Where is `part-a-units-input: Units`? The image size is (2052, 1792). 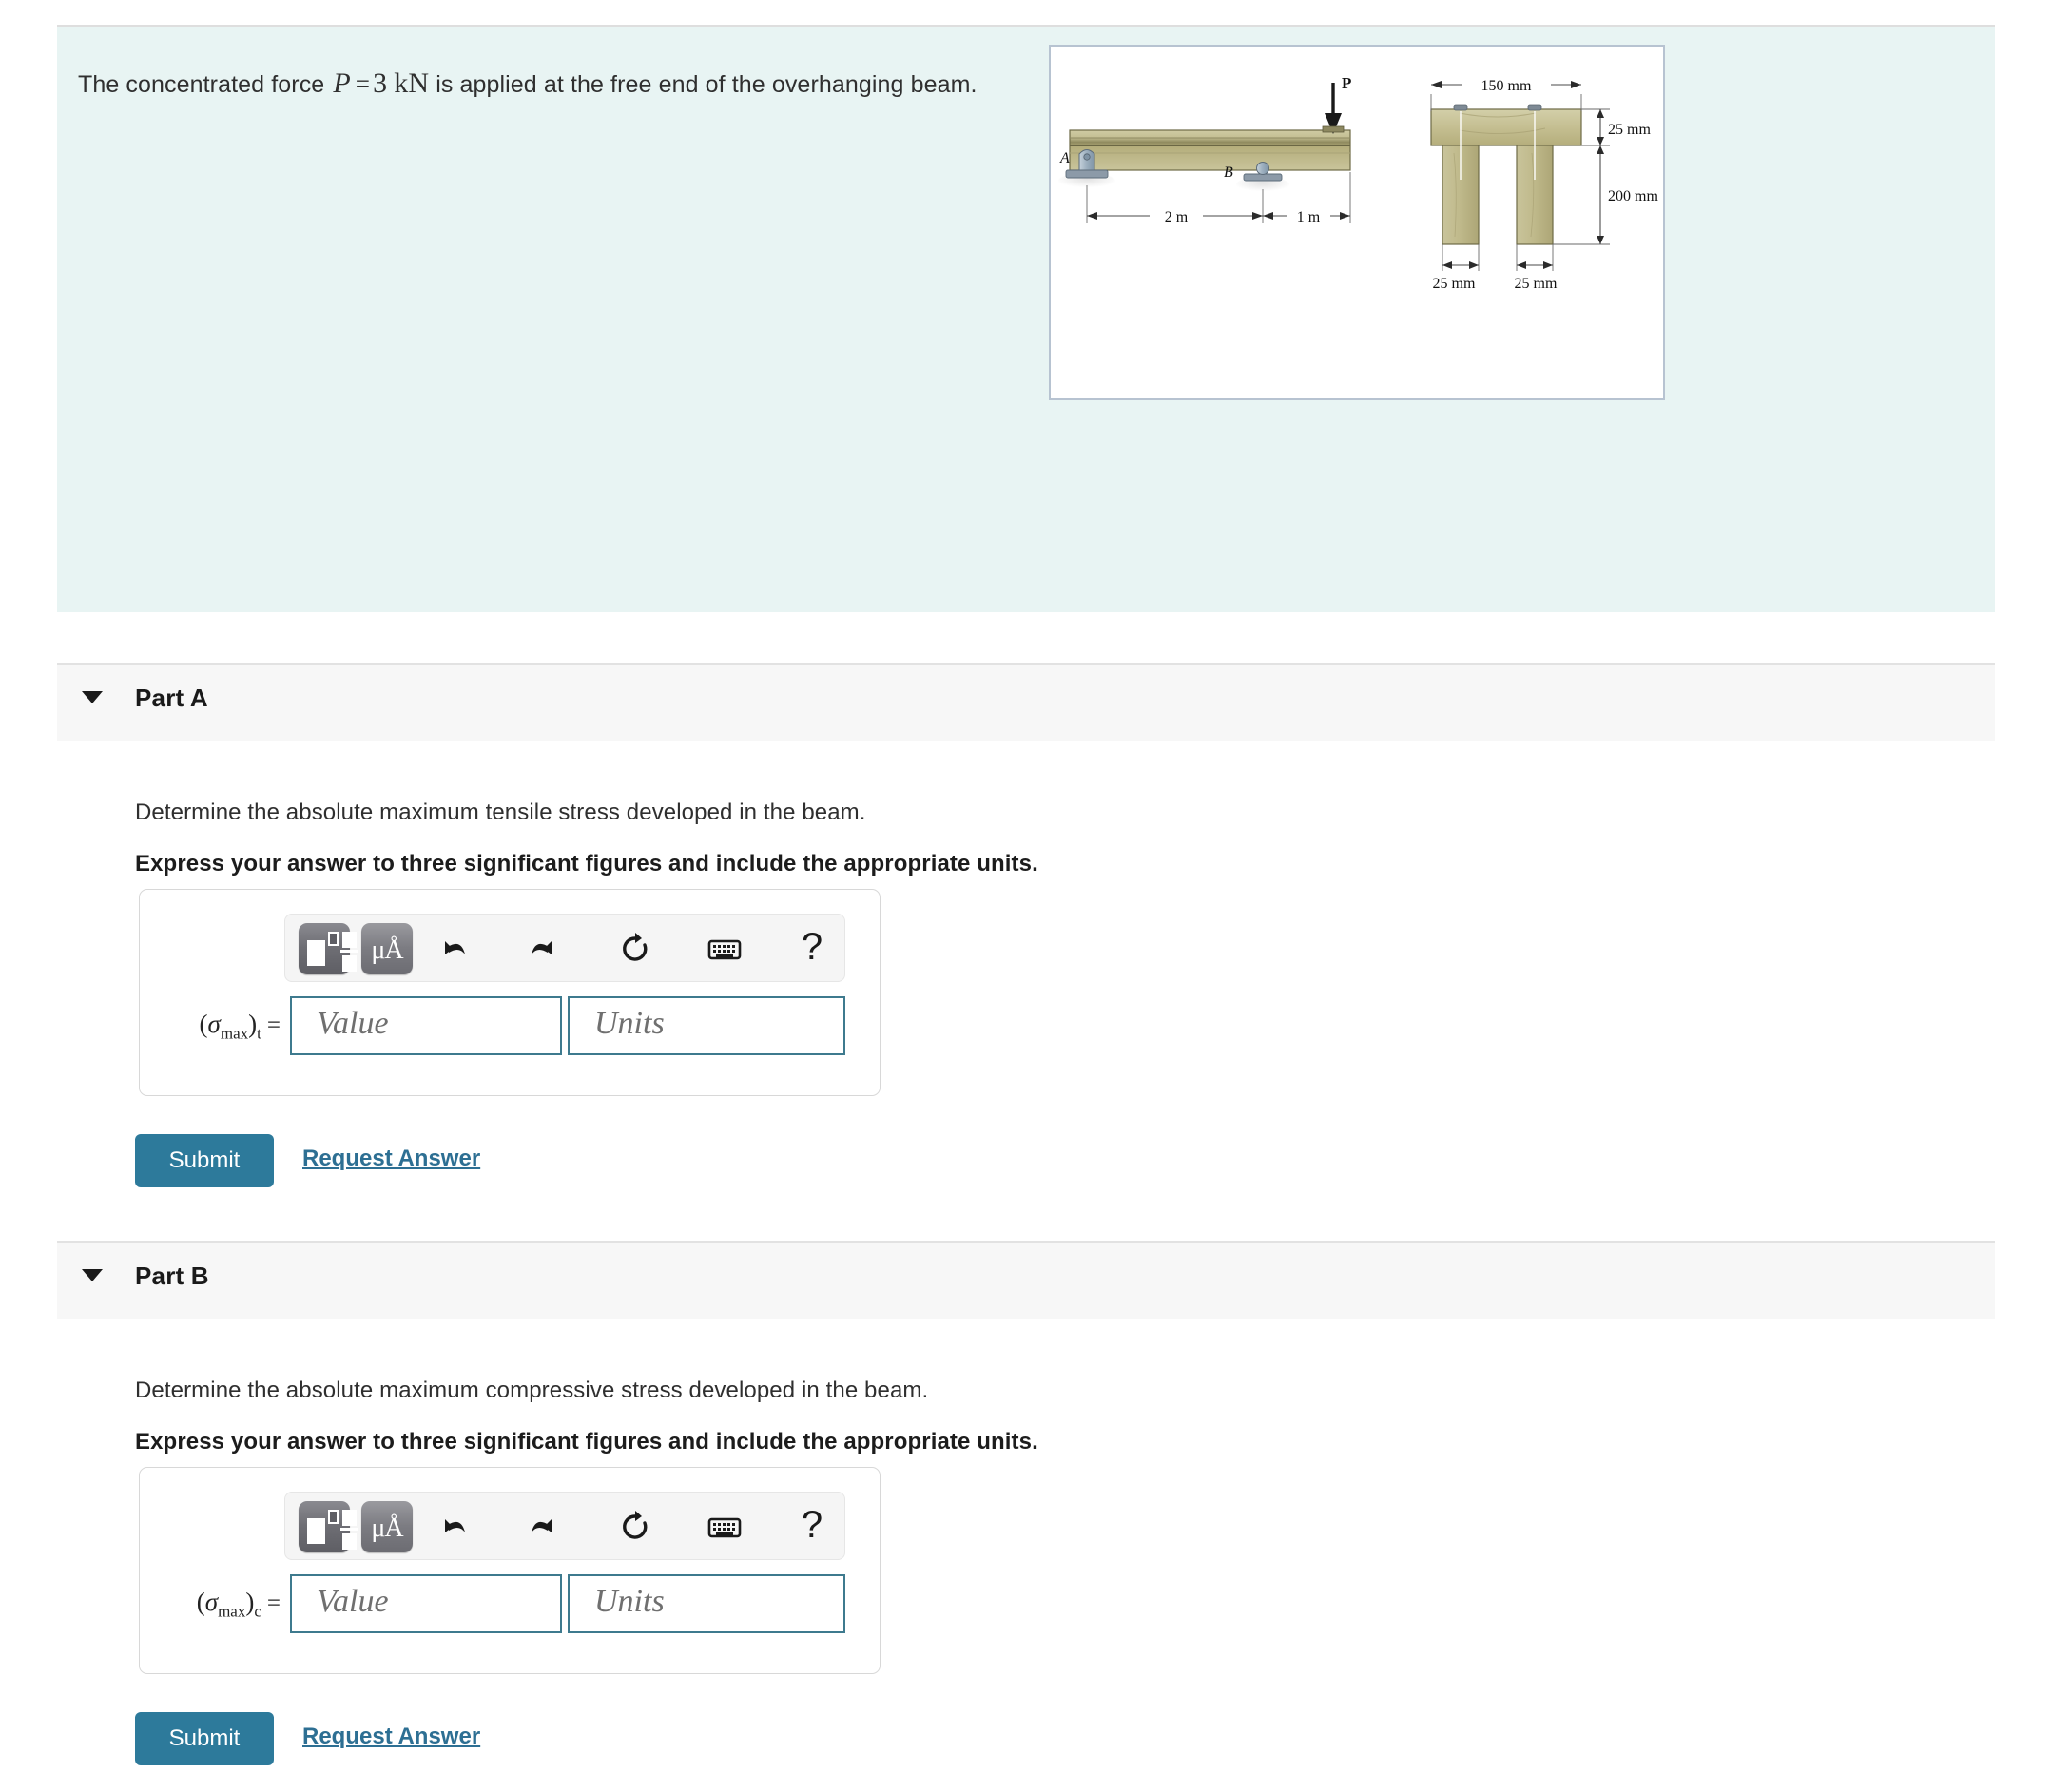
part-a-units-input: Units is located at coordinates (706, 1025).